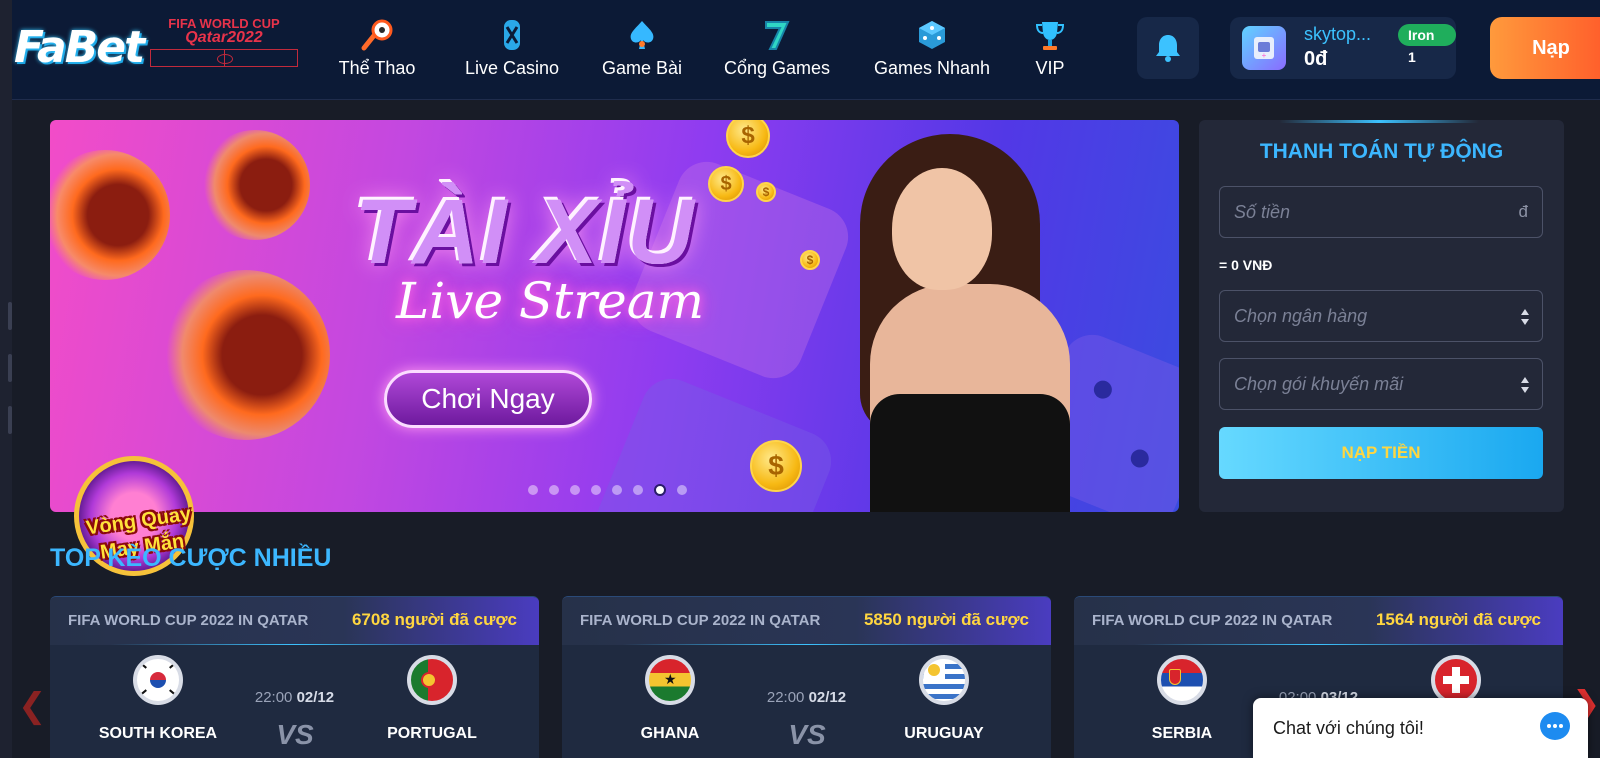  I want to click on currency-symbol: đ, so click(1523, 211).